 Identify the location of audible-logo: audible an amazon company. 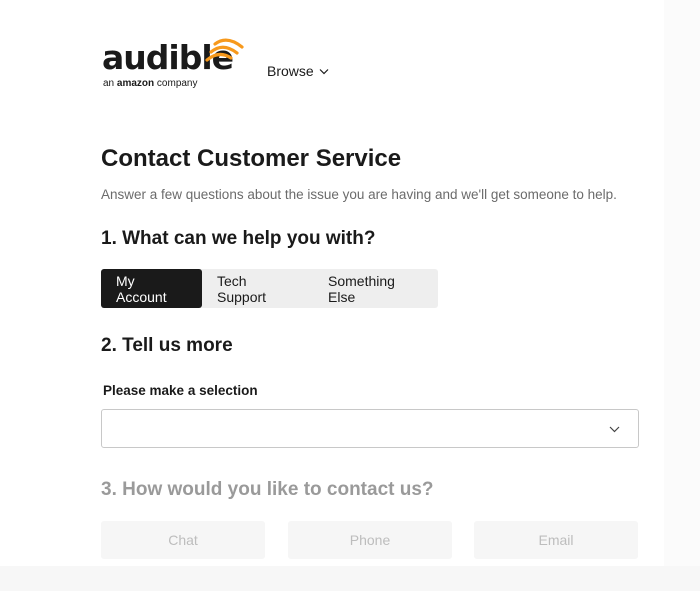
(173, 66).